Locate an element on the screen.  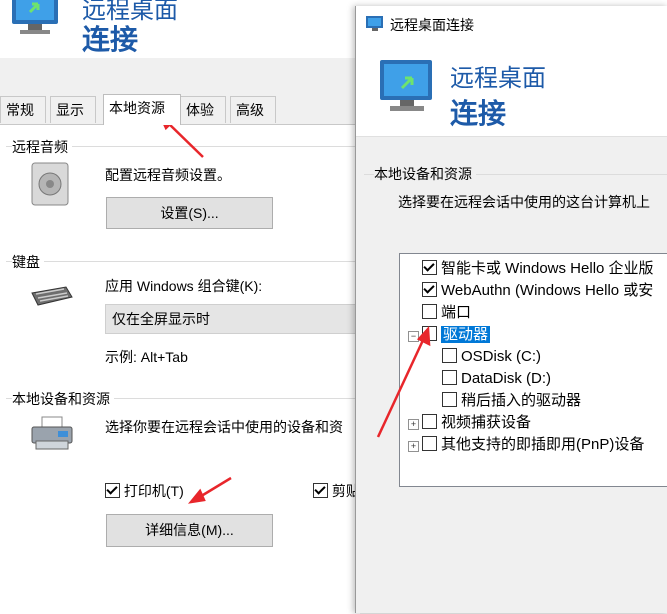
arrow-to-drives-item is located at coordinates (401, 387).